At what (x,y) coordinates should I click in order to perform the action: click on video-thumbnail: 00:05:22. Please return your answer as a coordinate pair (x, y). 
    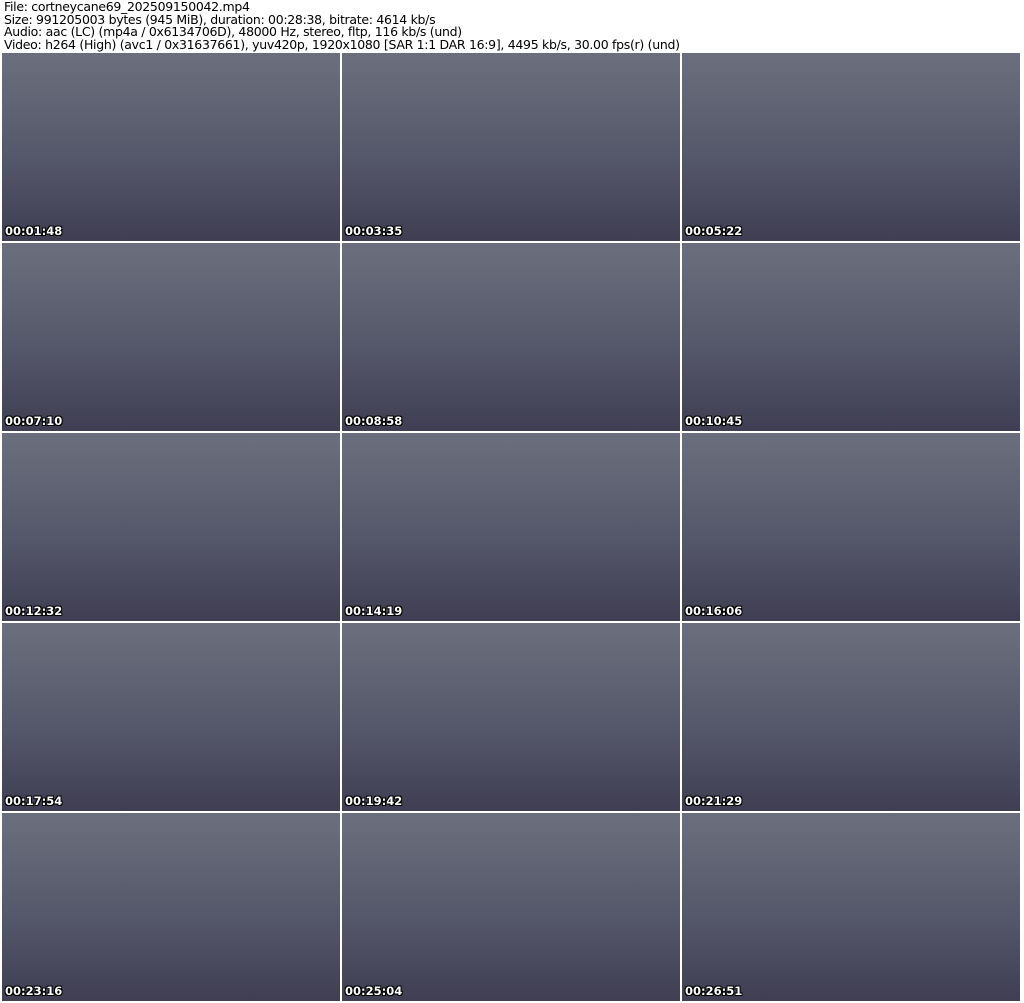
    Looking at the image, I should click on (851, 147).